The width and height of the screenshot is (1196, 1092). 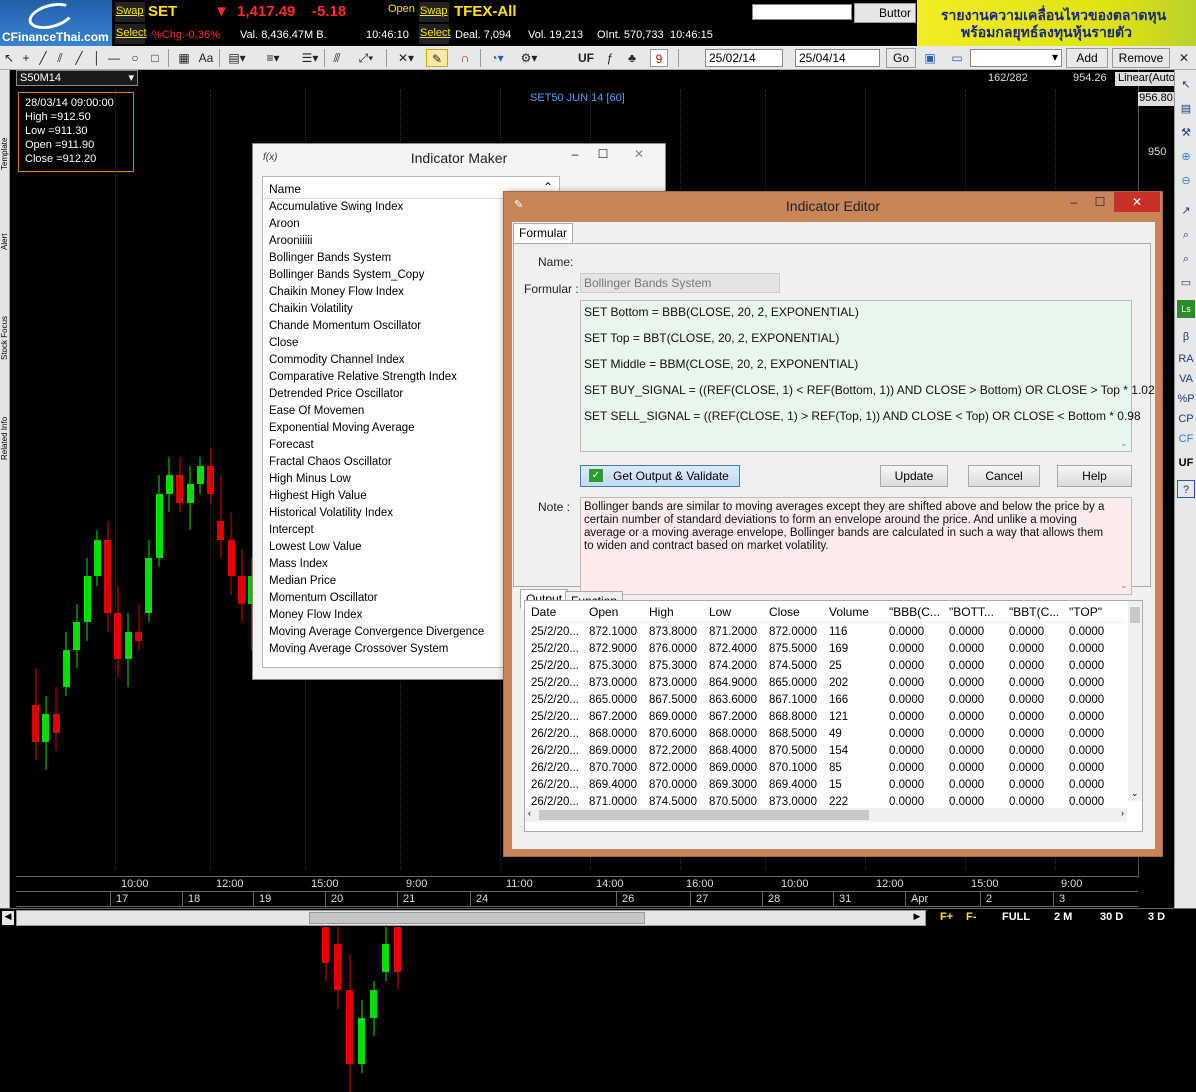 I want to click on crosshair-icon: +, so click(x=26, y=58).